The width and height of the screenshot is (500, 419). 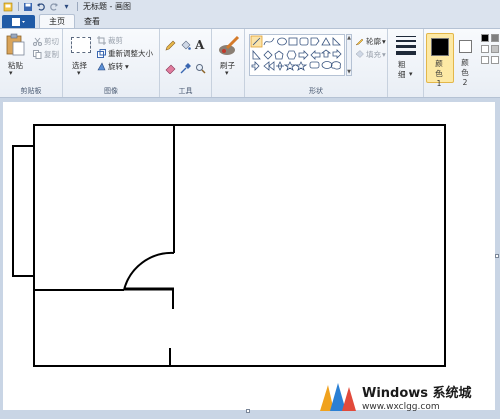 What do you see at coordinates (79, 73) in the screenshot?
I see `select-dropdown-icon: ▾` at bounding box center [79, 73].